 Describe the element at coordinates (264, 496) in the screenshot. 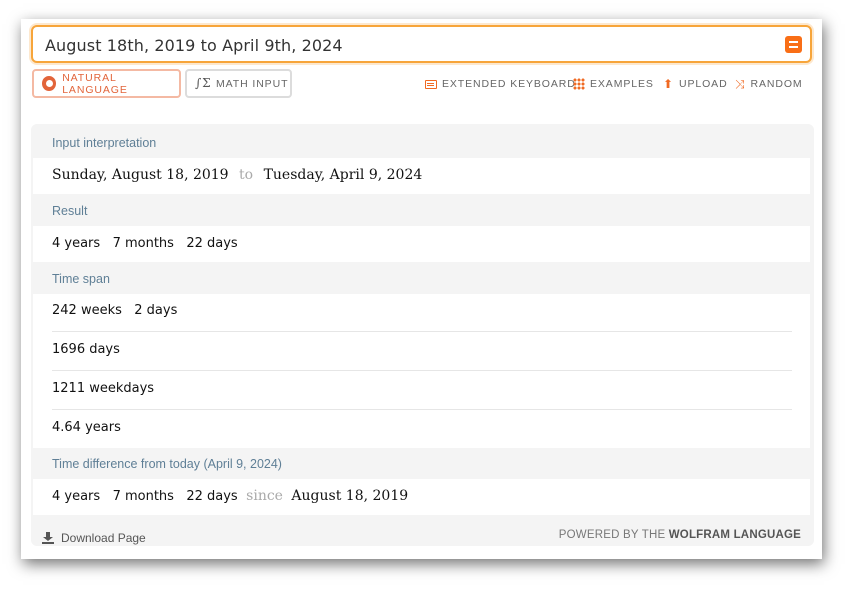

I see `difference-joiner: since` at that location.